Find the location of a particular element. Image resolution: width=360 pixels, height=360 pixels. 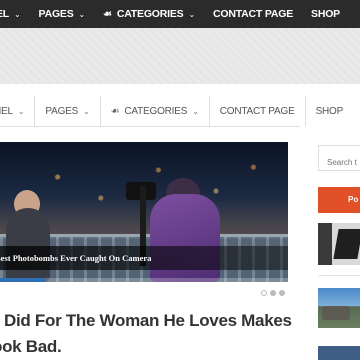

sidebar-divider is located at coordinates (339, 275).